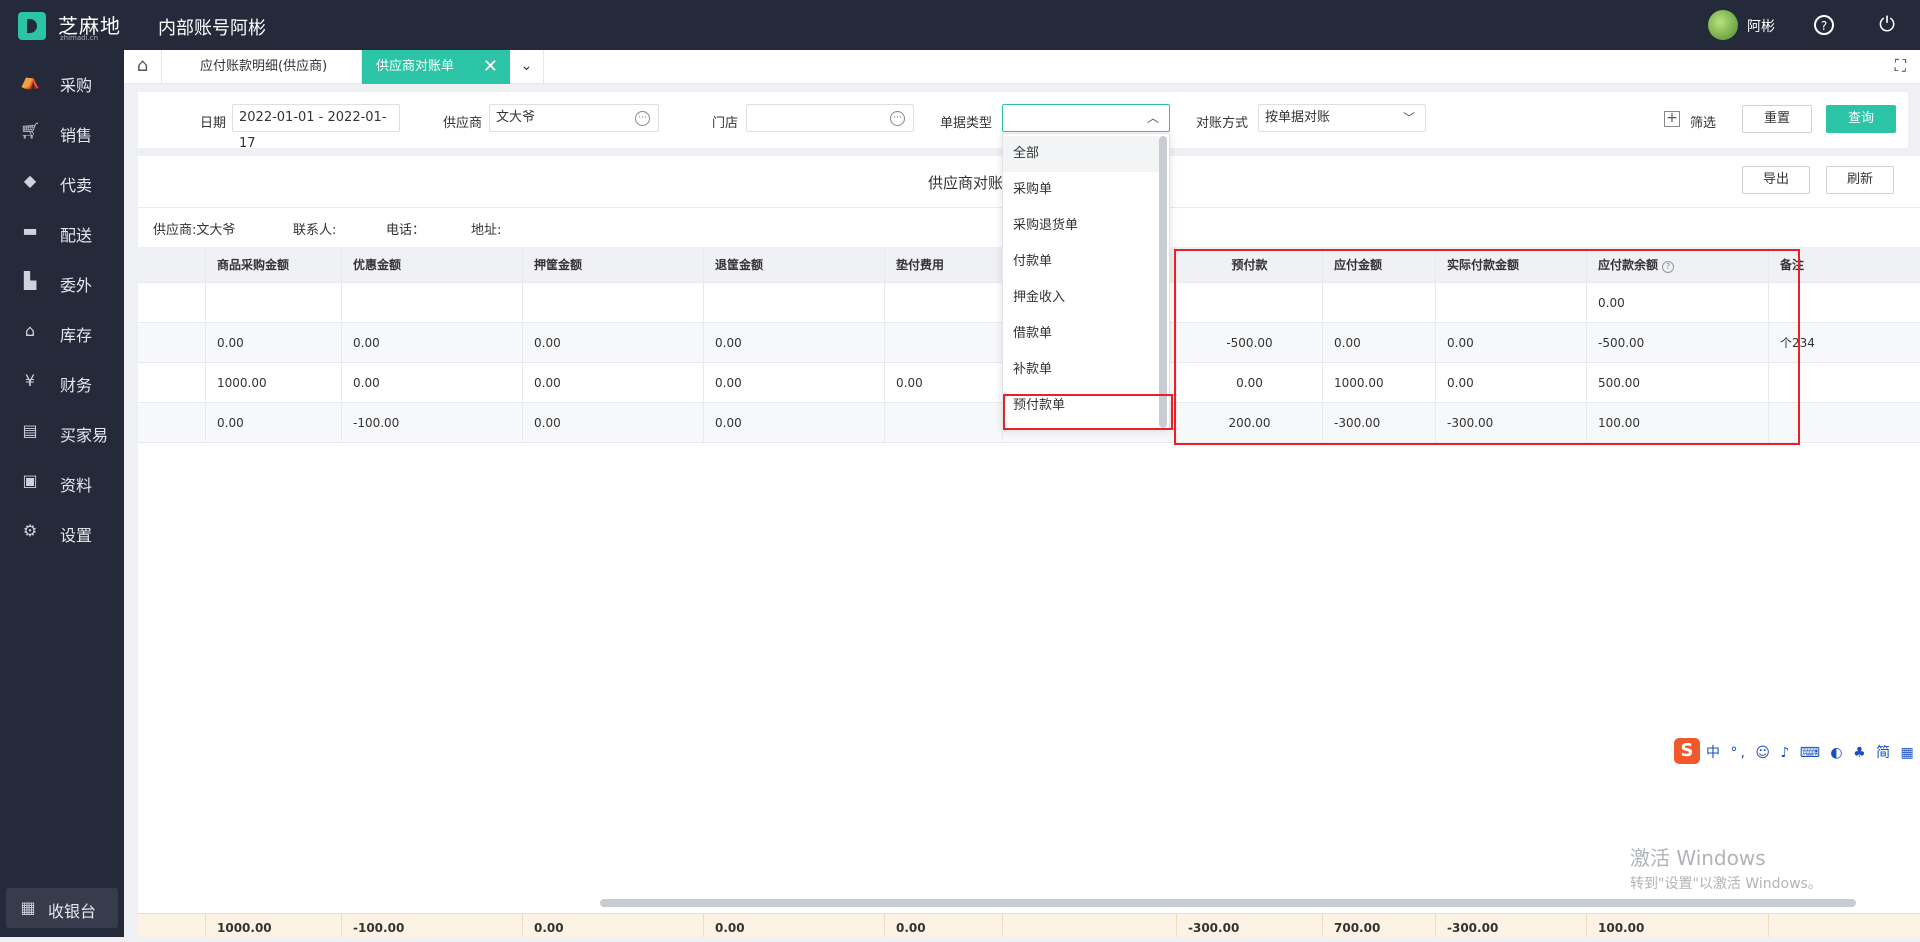 The width and height of the screenshot is (1920, 942). Describe the element at coordinates (1703, 121) in the screenshot. I see `filter-toggle: 筛选` at that location.